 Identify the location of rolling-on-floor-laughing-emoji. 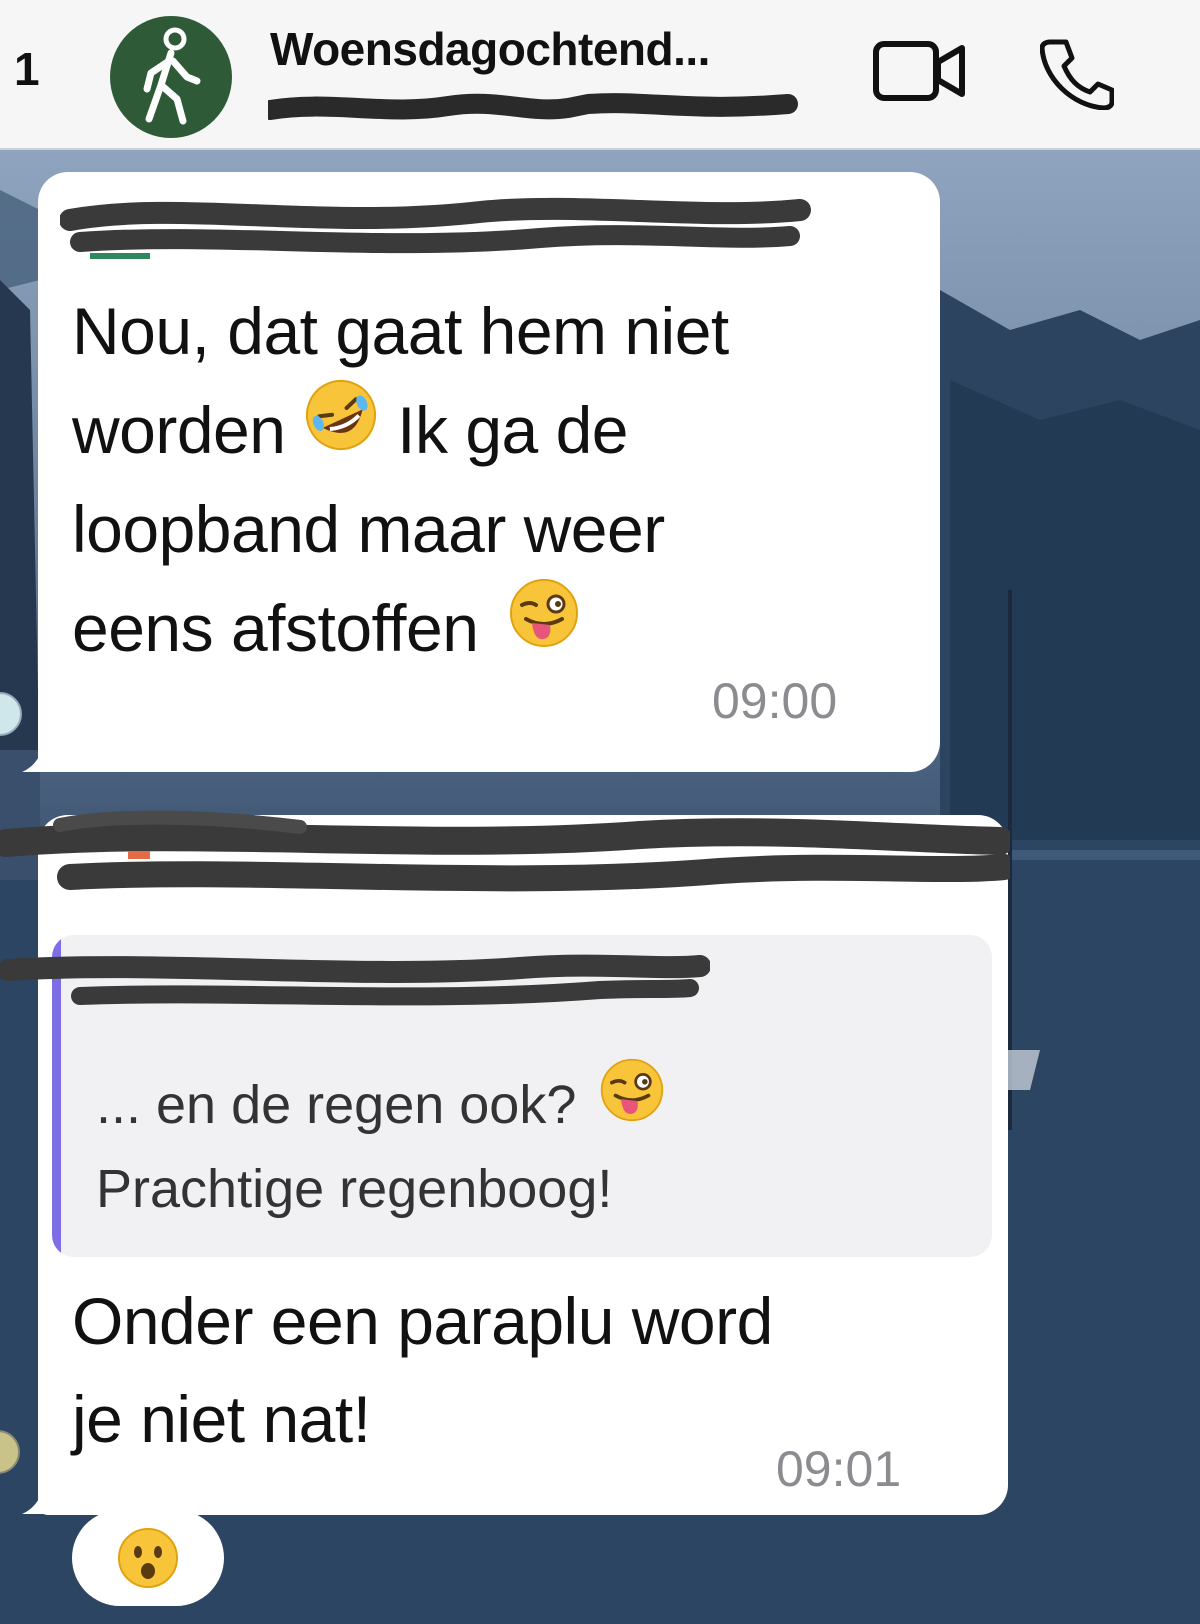
(341, 428).